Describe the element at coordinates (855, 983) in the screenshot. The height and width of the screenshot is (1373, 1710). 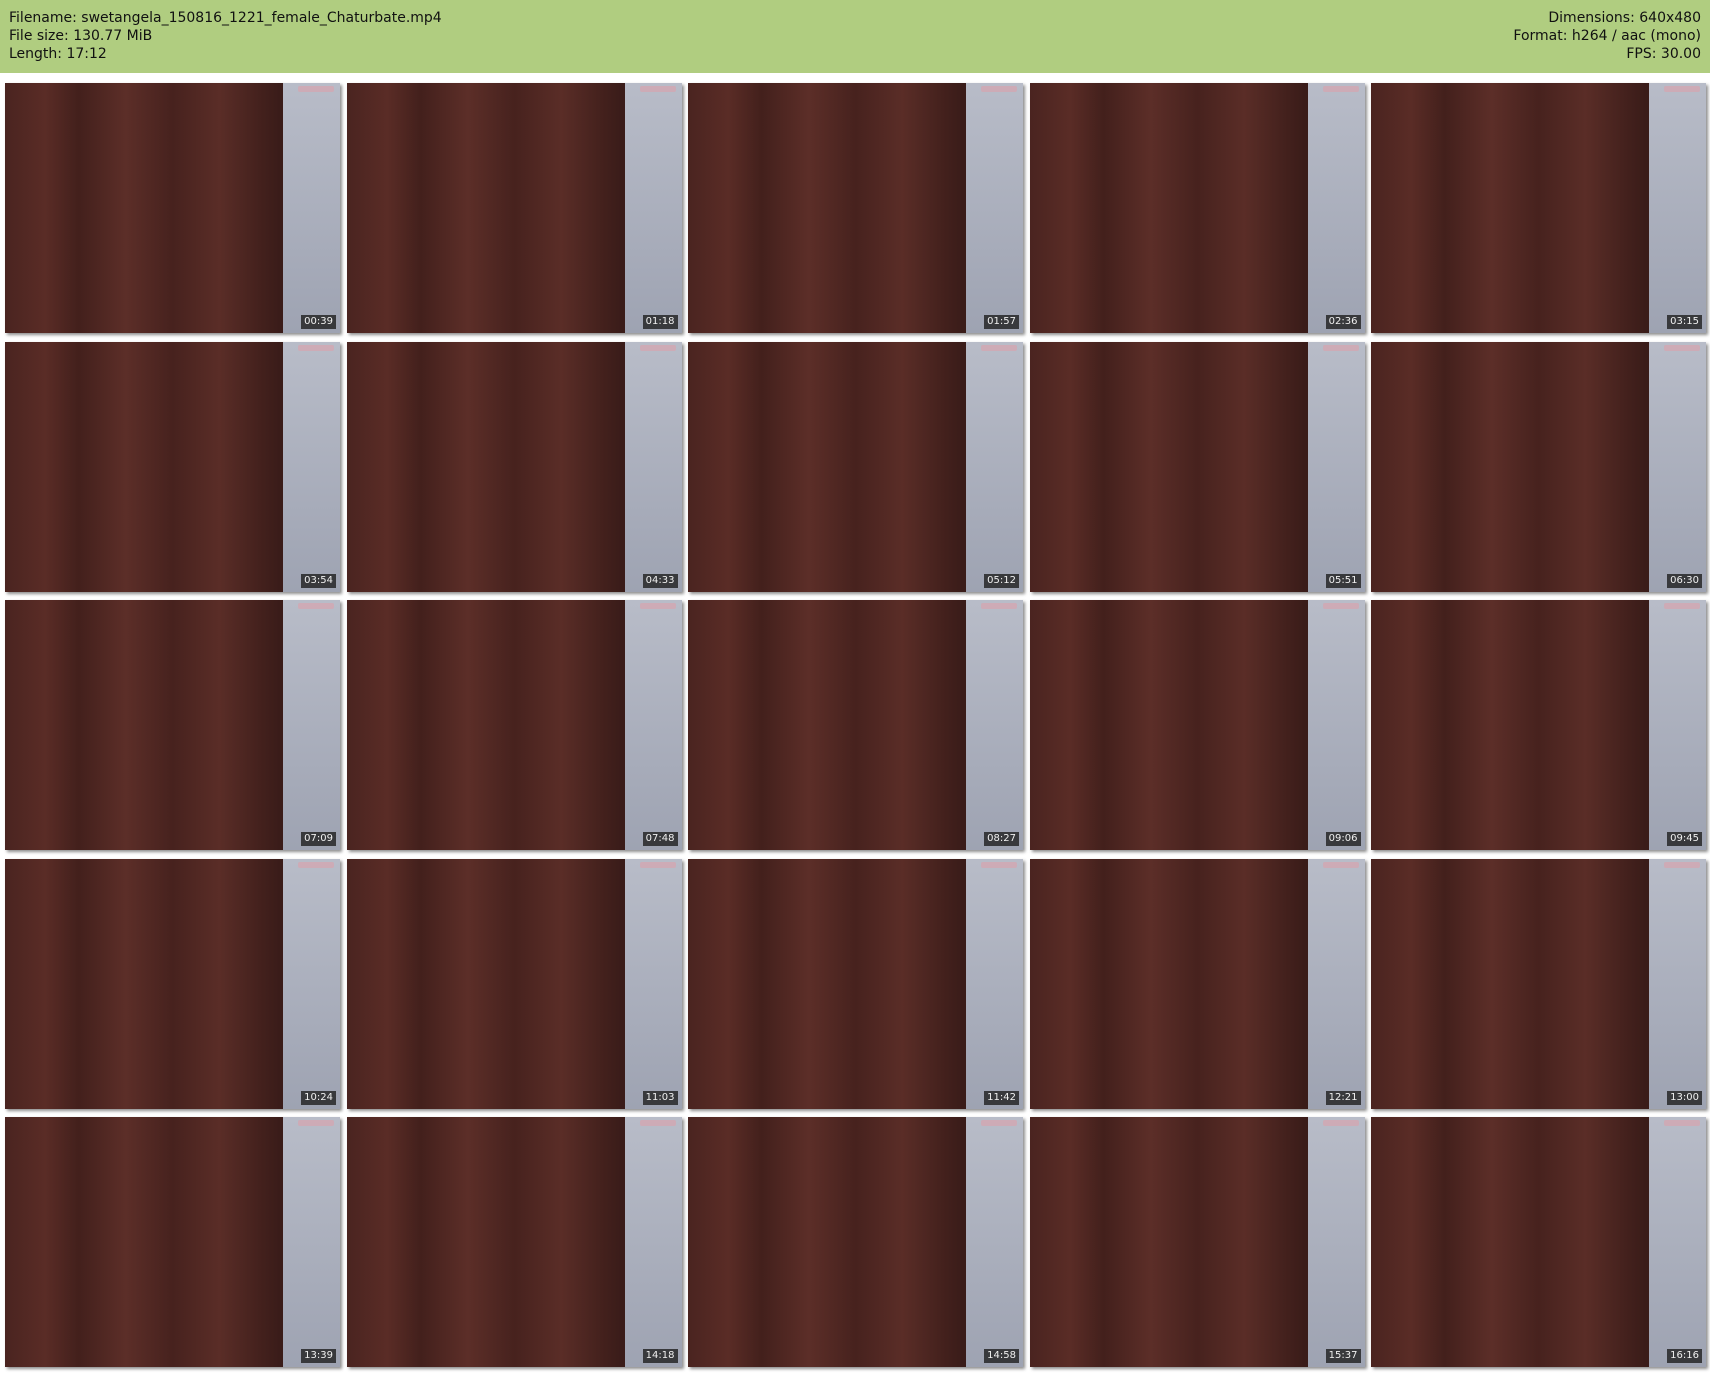
I see `thumbnail-frame: 11:42` at that location.